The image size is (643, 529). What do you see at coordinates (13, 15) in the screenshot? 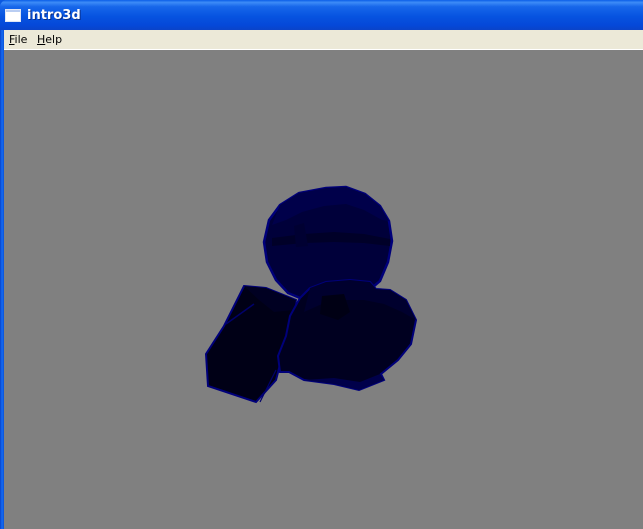
I see `application-window-icon` at bounding box center [13, 15].